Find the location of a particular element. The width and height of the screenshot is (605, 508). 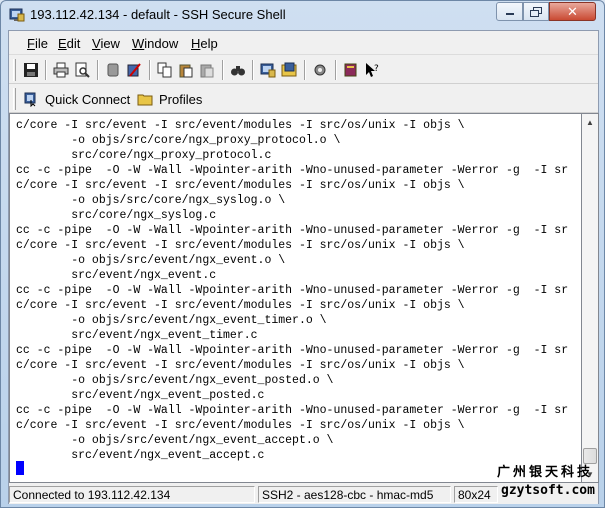

watermark-url-text: gzytsoft.com is located at coordinates (548, 490).